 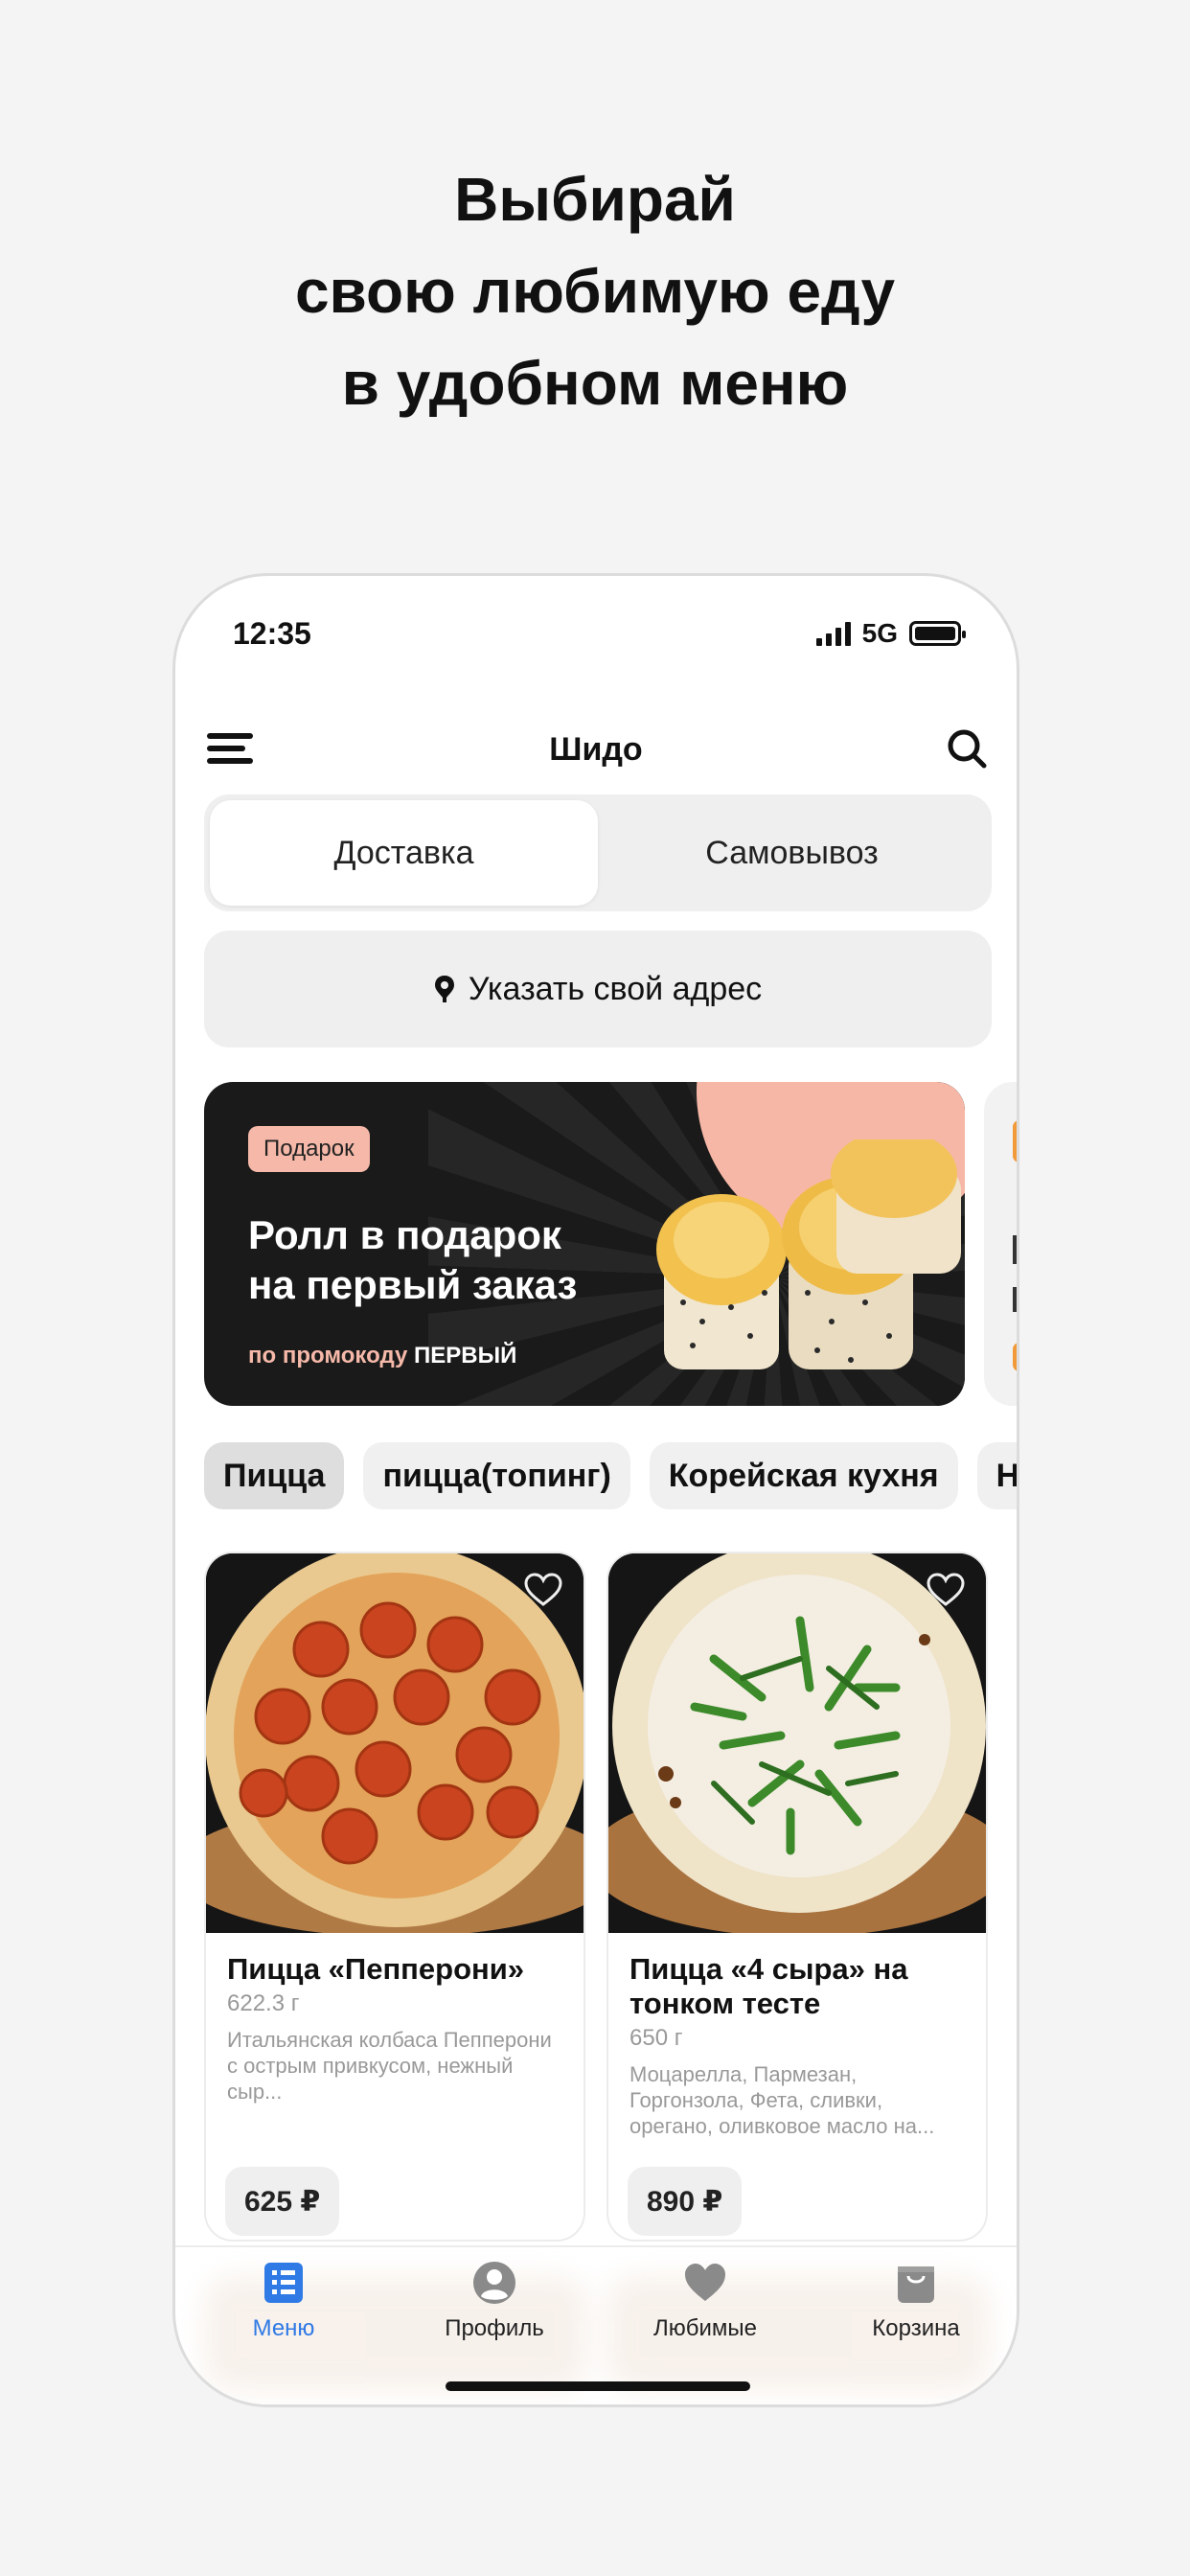 I want to click on promo-code: ПЕРВЫЙ, so click(x=466, y=1355).